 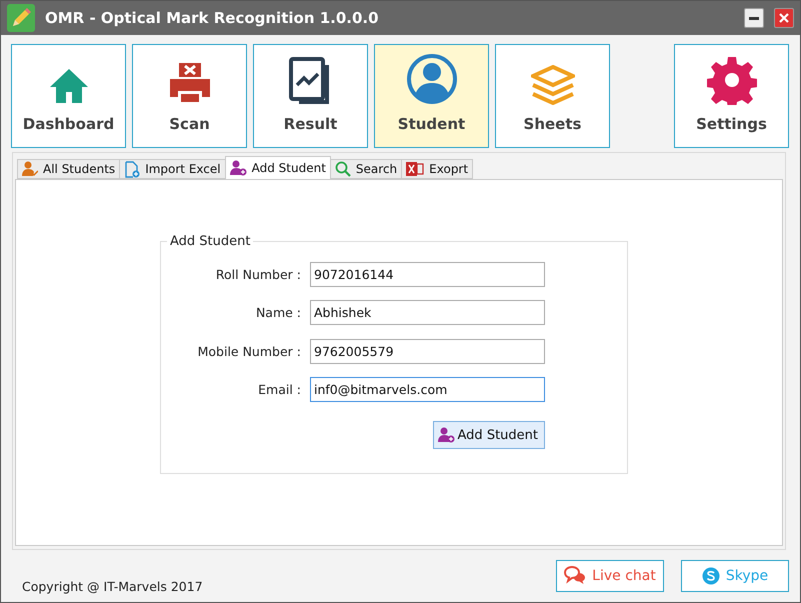 What do you see at coordinates (488, 435) in the screenshot?
I see `add-student-button: Add Student` at bounding box center [488, 435].